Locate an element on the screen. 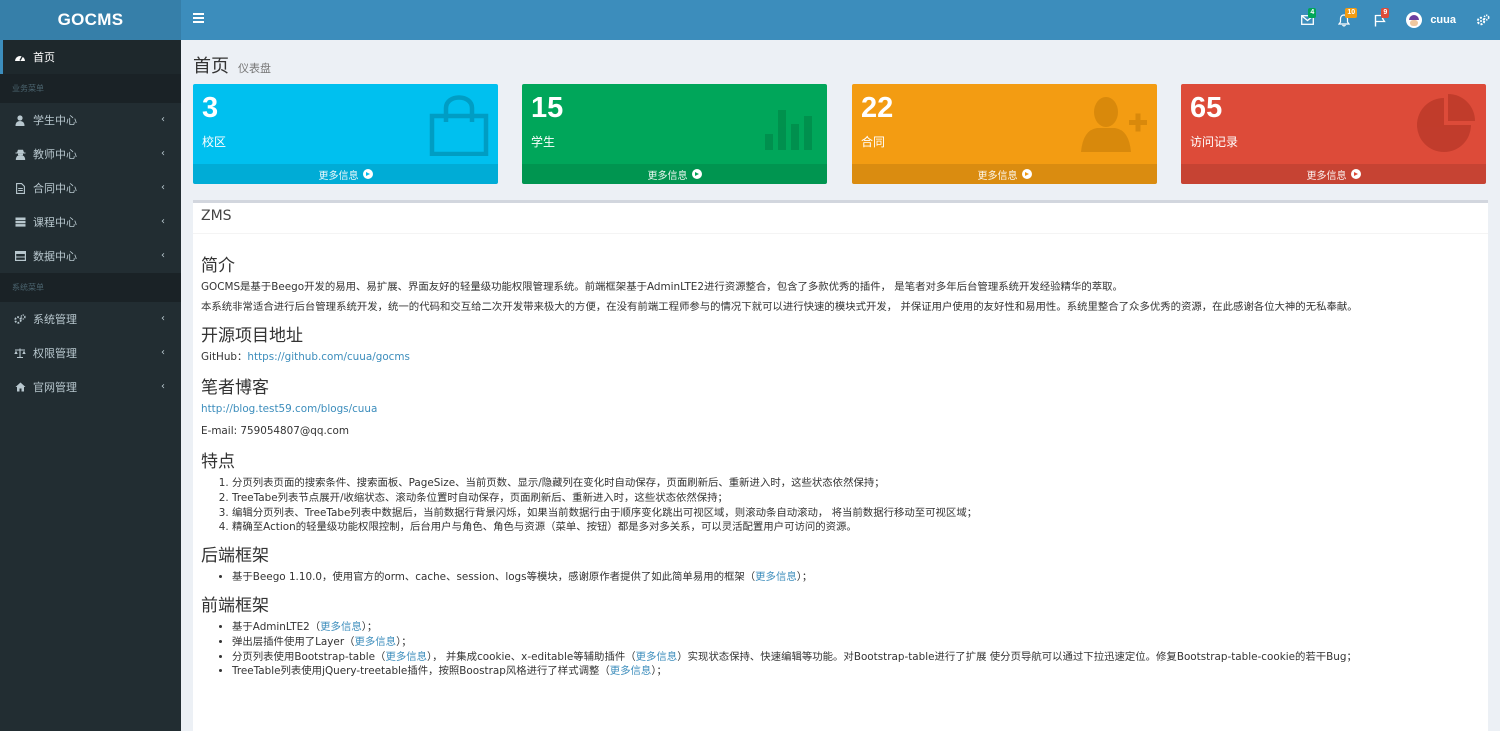 The width and height of the screenshot is (1500, 731). sidebar-item-label: 学生中心 is located at coordinates (55, 120).